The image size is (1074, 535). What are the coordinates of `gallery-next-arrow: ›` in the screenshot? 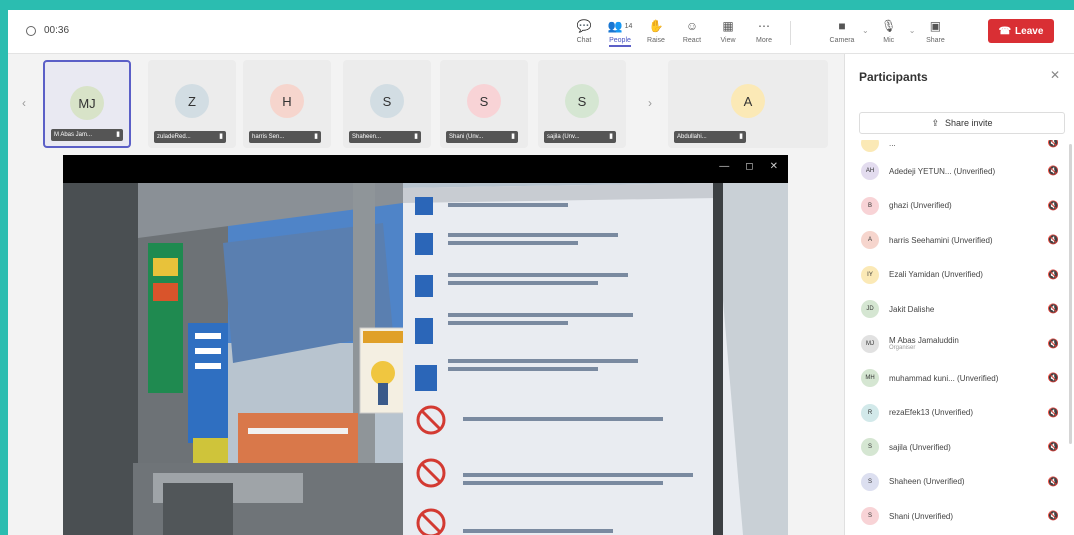 It's located at (650, 103).